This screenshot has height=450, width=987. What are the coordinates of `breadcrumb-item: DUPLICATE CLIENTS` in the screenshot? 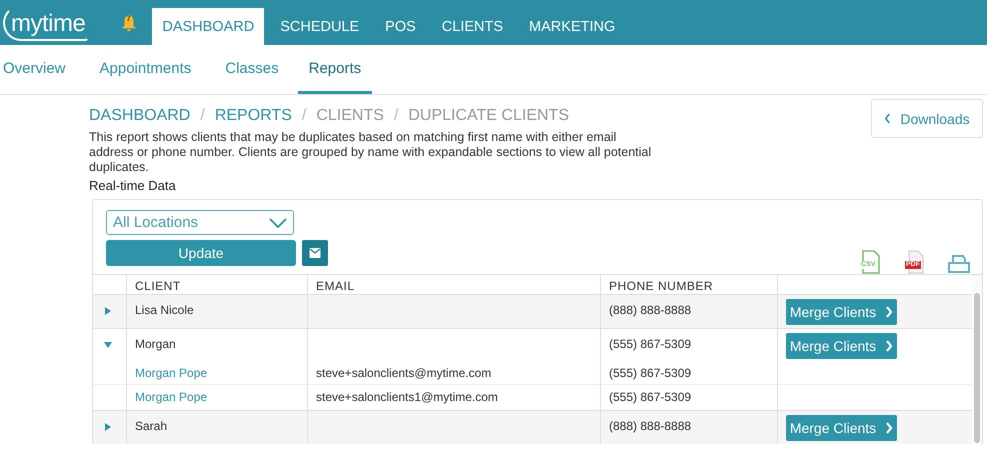 It's located at (488, 116).